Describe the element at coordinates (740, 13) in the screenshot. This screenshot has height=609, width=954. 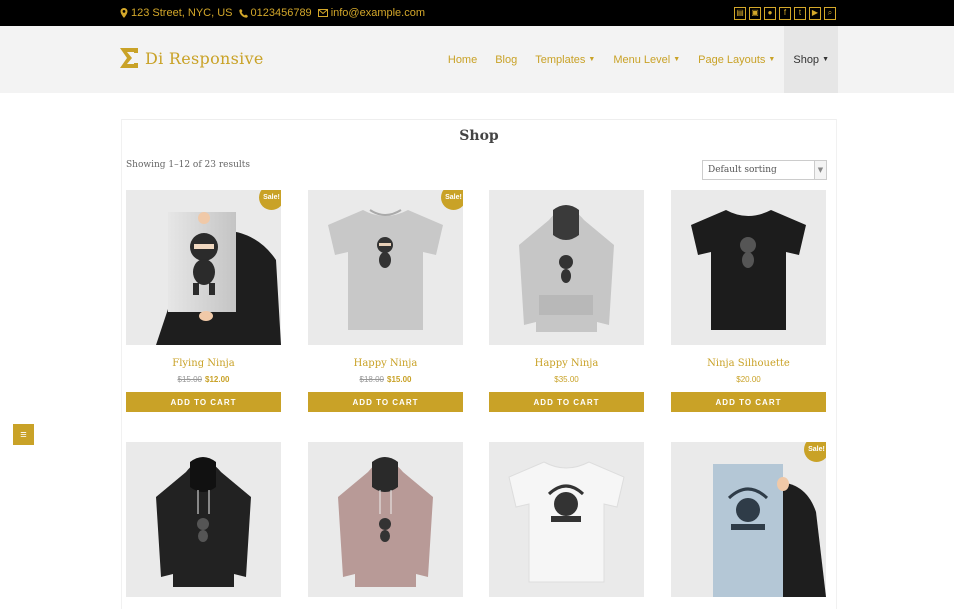
I see `shop-icon: ▤` at that location.